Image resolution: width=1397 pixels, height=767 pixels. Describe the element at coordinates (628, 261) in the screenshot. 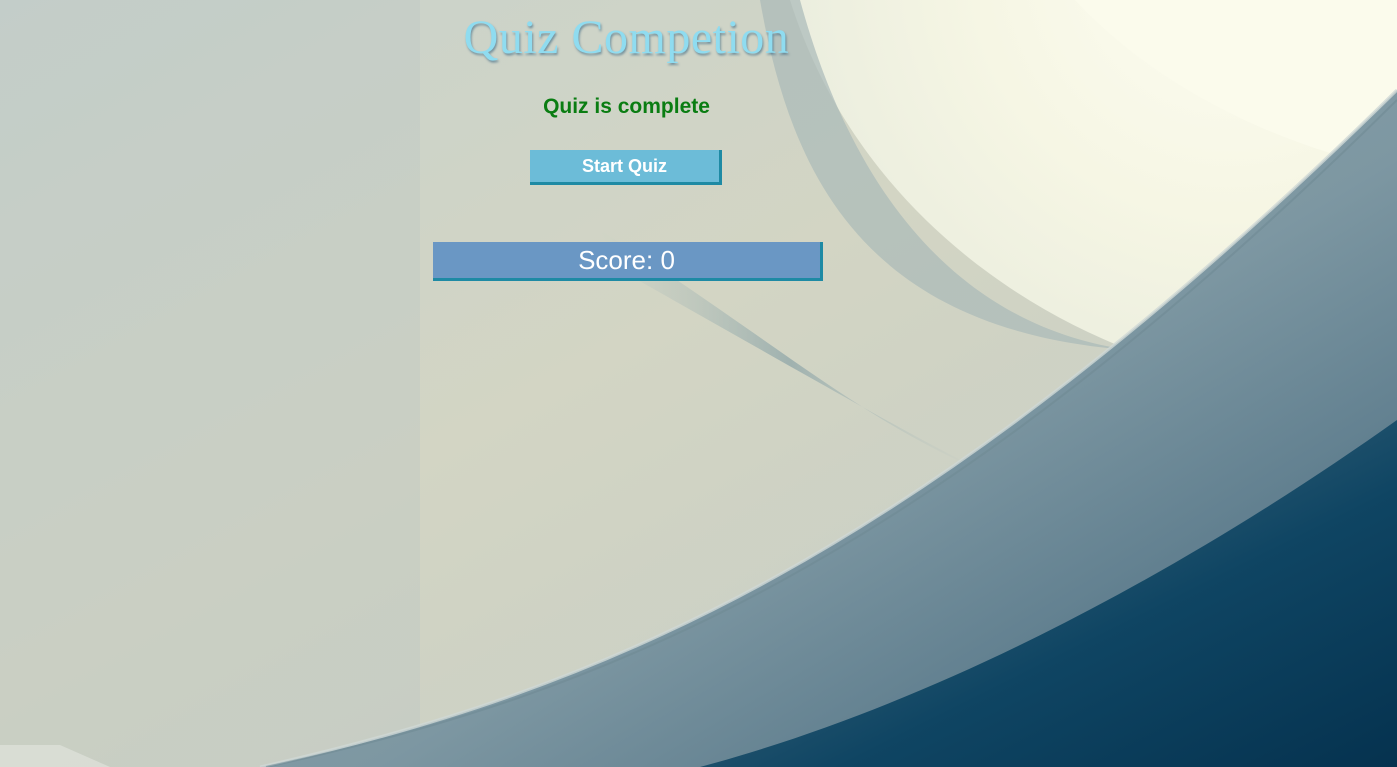

I see `score-display: Score: 0` at that location.